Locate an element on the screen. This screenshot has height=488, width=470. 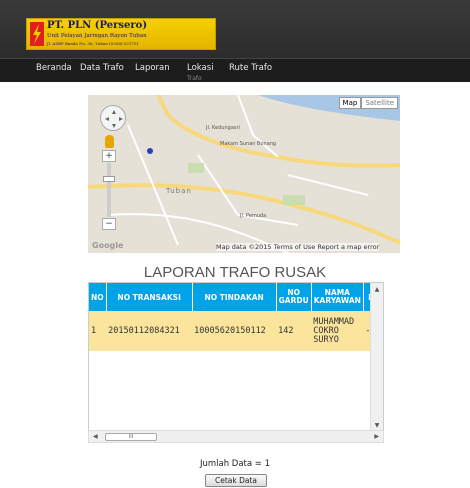
map-type-satellite-button: Satellite is located at coordinates (379, 103).